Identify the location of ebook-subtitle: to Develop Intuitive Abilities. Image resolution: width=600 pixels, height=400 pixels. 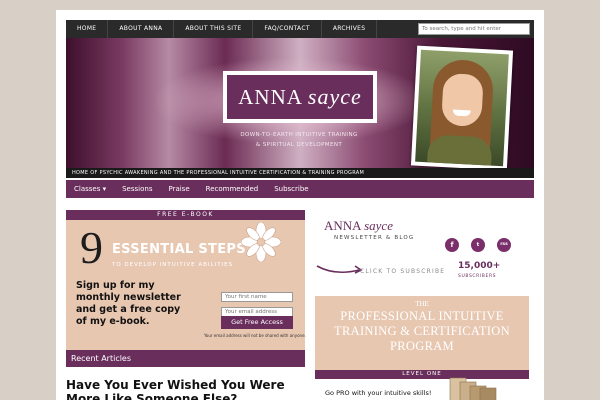
(173, 265).